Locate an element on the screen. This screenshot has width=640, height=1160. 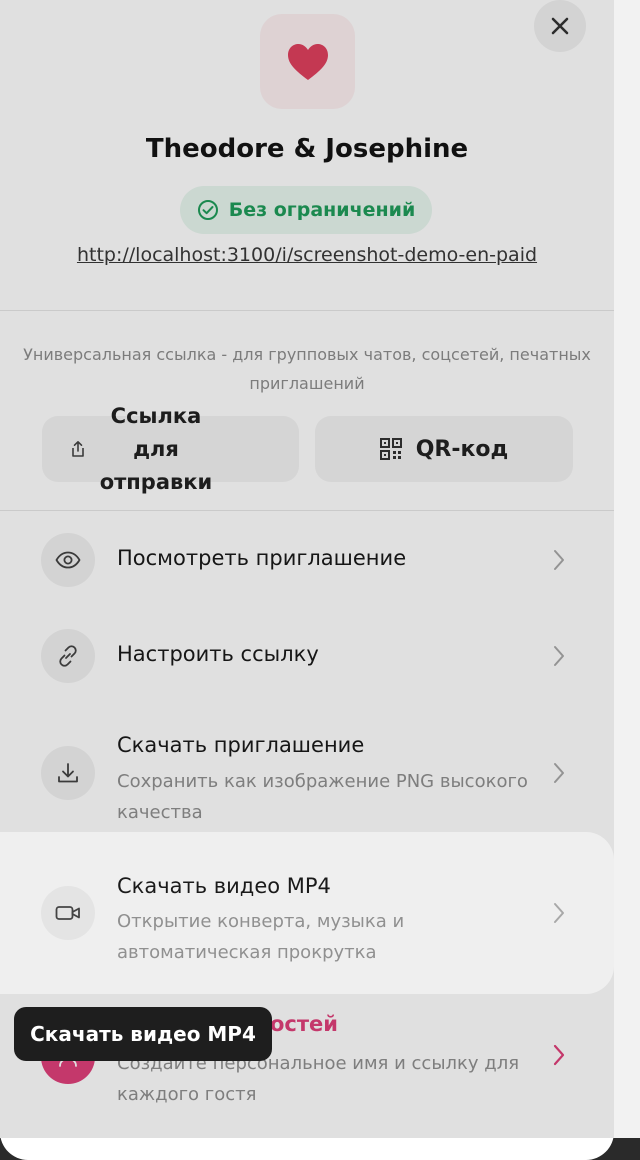
video-icon is located at coordinates (67, 913).